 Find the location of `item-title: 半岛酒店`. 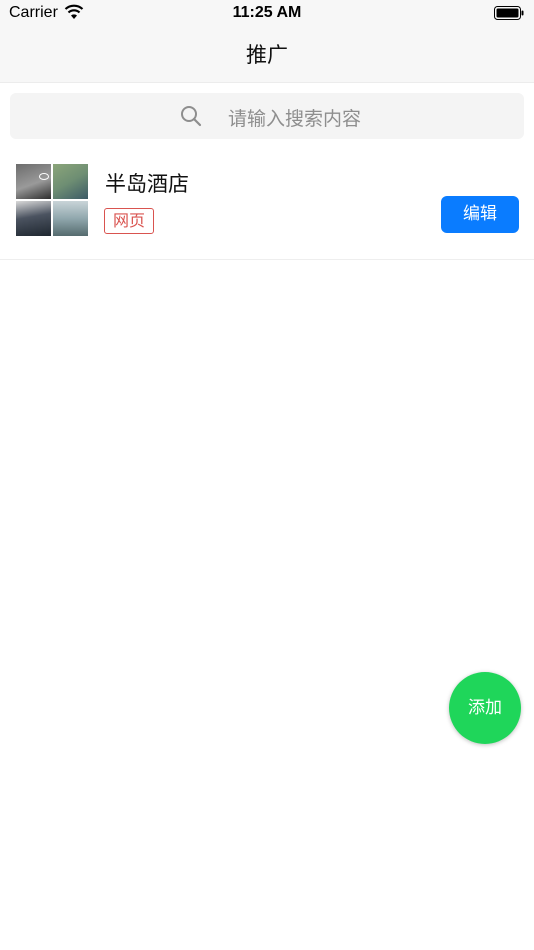

item-title: 半岛酒店 is located at coordinates (147, 184).